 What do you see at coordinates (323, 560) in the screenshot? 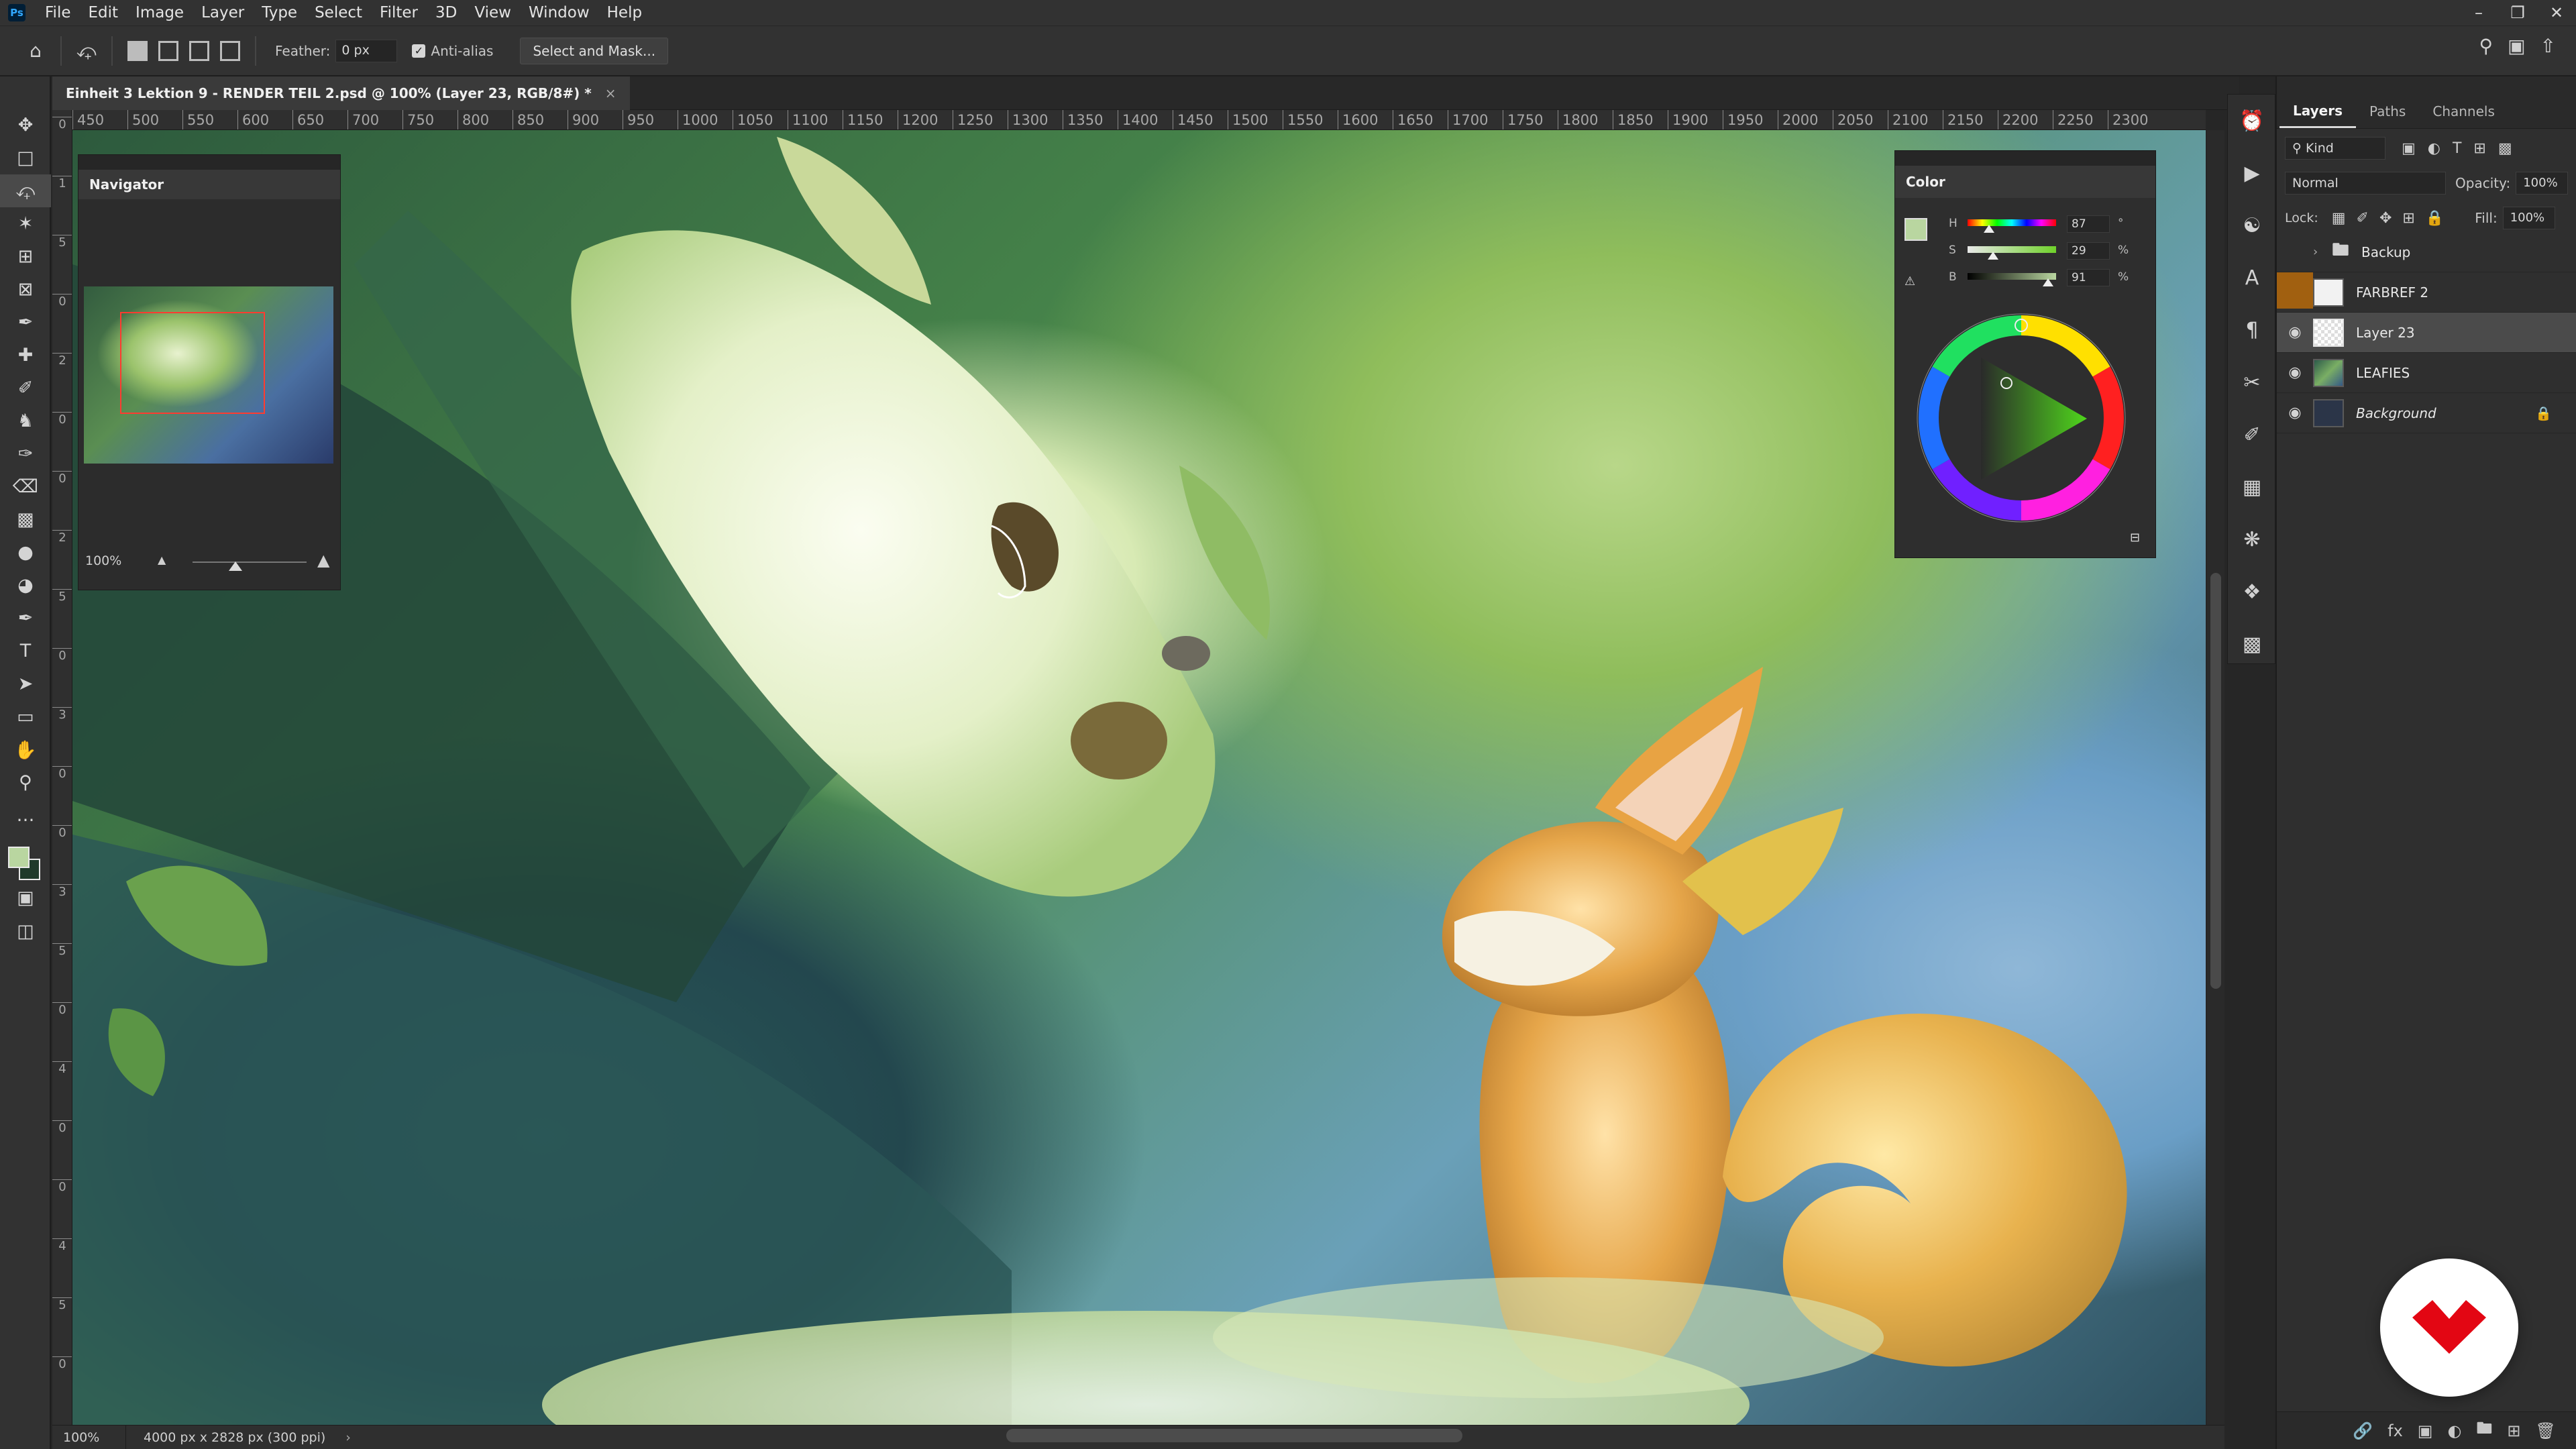
I see `zoom-in-icon: ▲` at bounding box center [323, 560].